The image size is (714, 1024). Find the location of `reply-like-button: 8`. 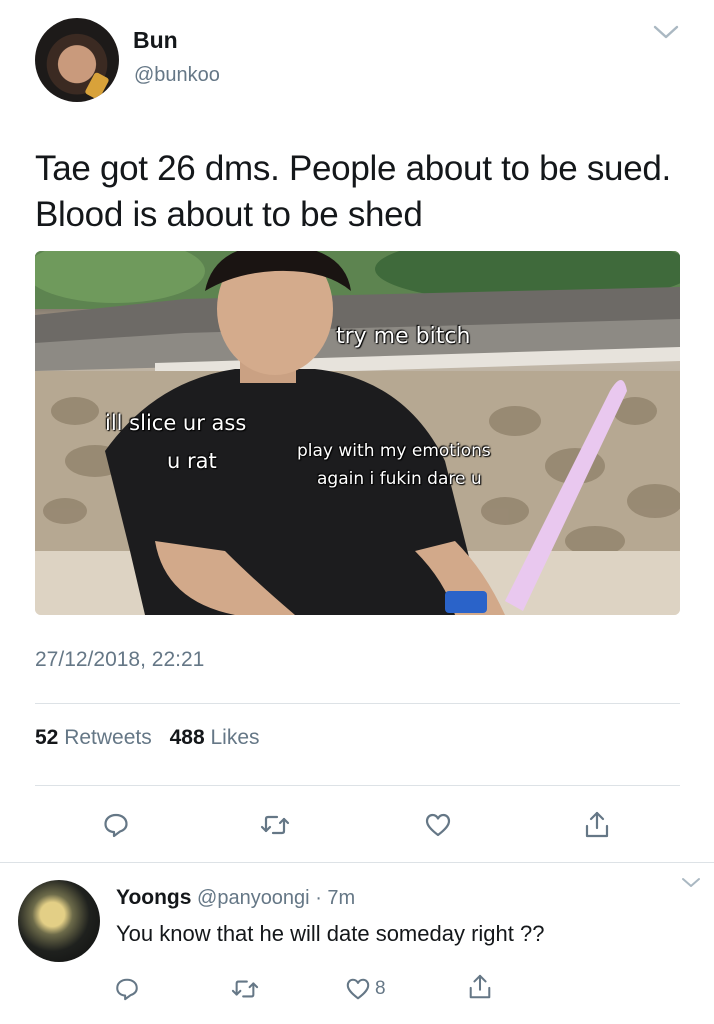

reply-like-button: 8 is located at coordinates (365, 989).